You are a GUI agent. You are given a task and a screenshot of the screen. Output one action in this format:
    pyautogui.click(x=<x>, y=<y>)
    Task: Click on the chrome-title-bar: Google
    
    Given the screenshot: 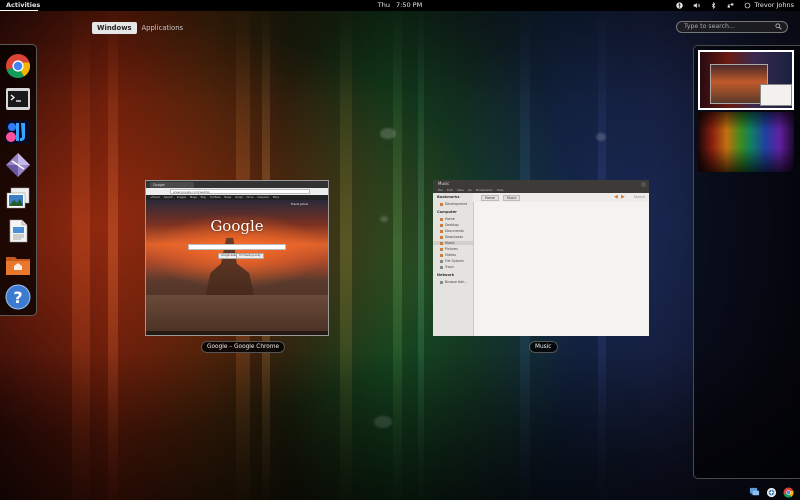 What is the action you would take?
    pyautogui.click(x=237, y=184)
    